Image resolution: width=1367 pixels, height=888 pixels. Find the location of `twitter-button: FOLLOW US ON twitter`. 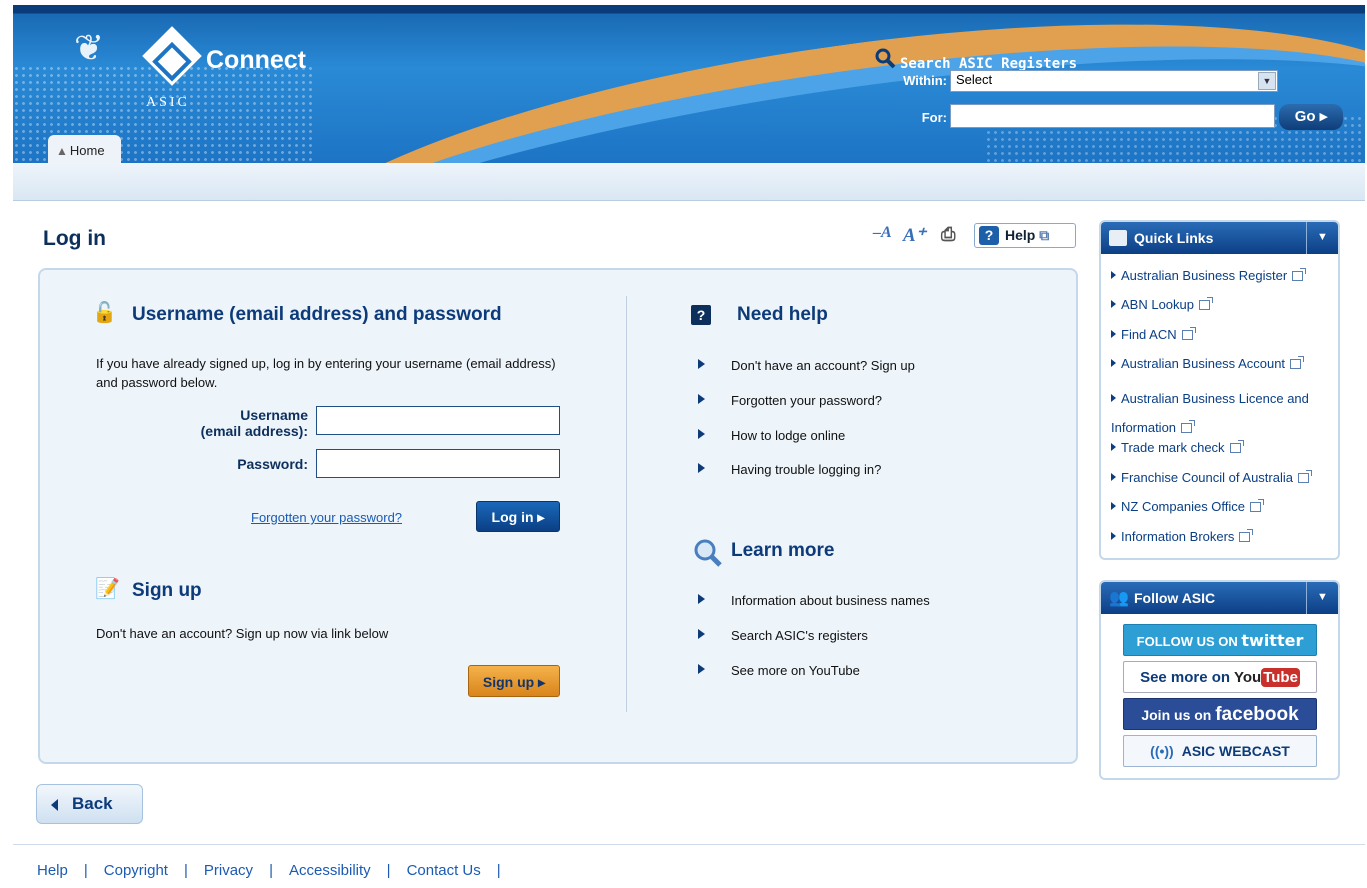

twitter-button: FOLLOW US ON twitter is located at coordinates (1220, 640).